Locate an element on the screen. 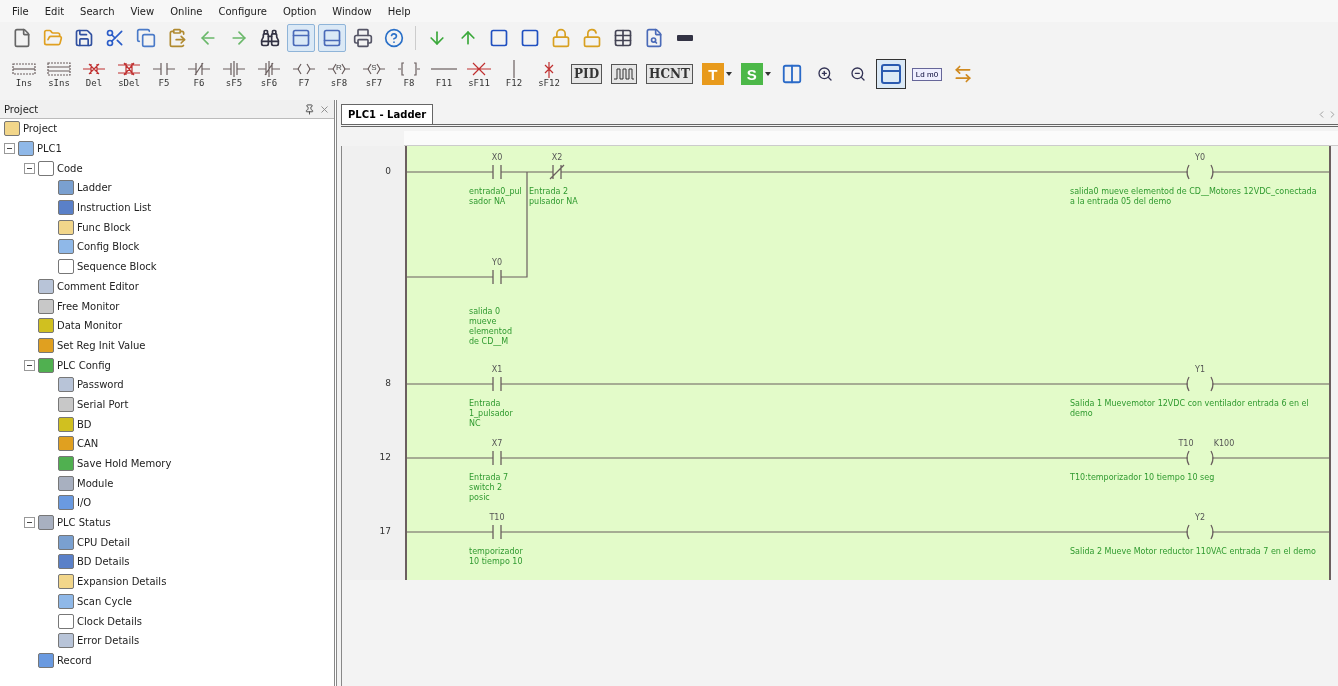 This screenshot has width=1338, height=686. coil-operand: K100 is located at coordinates (1224, 443).